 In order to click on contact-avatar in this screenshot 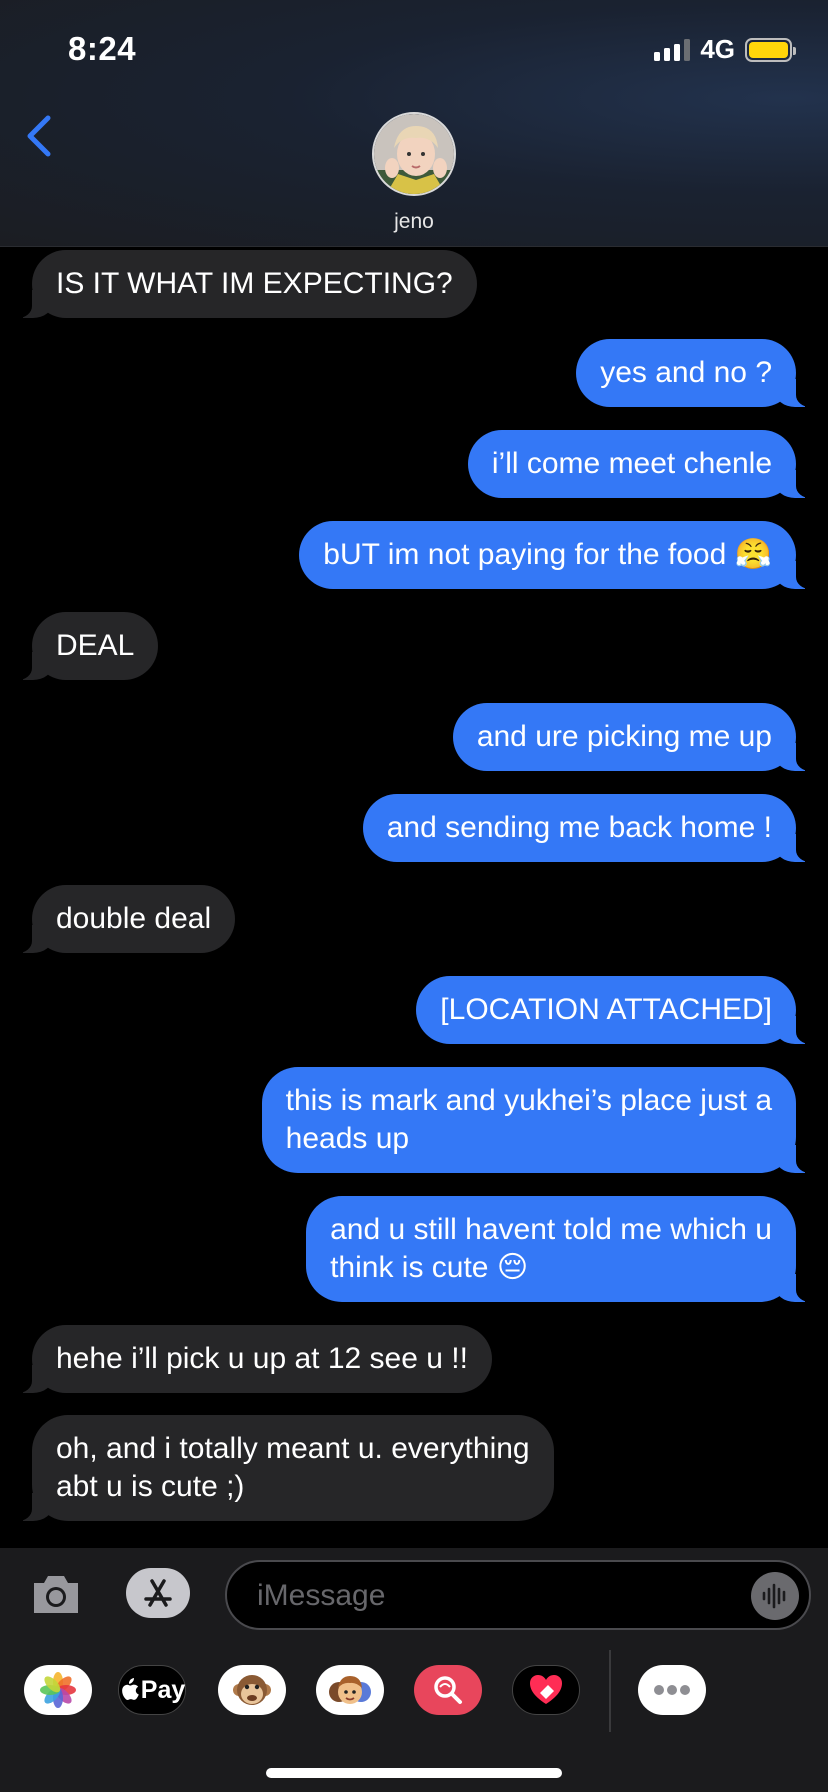, I will do `click(414, 154)`.